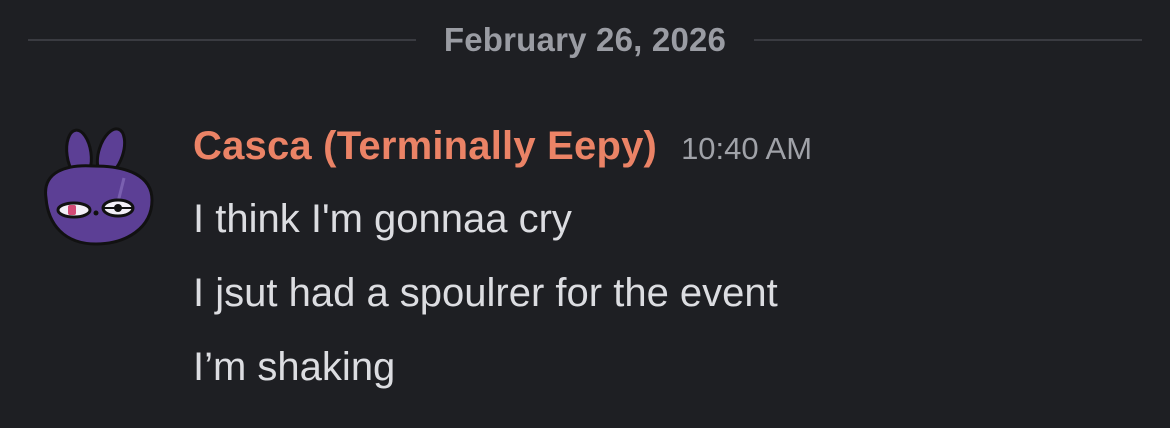 The image size is (1170, 428). What do you see at coordinates (425, 146) in the screenshot?
I see `author-name: Casca (Terminally Eepy)` at bounding box center [425, 146].